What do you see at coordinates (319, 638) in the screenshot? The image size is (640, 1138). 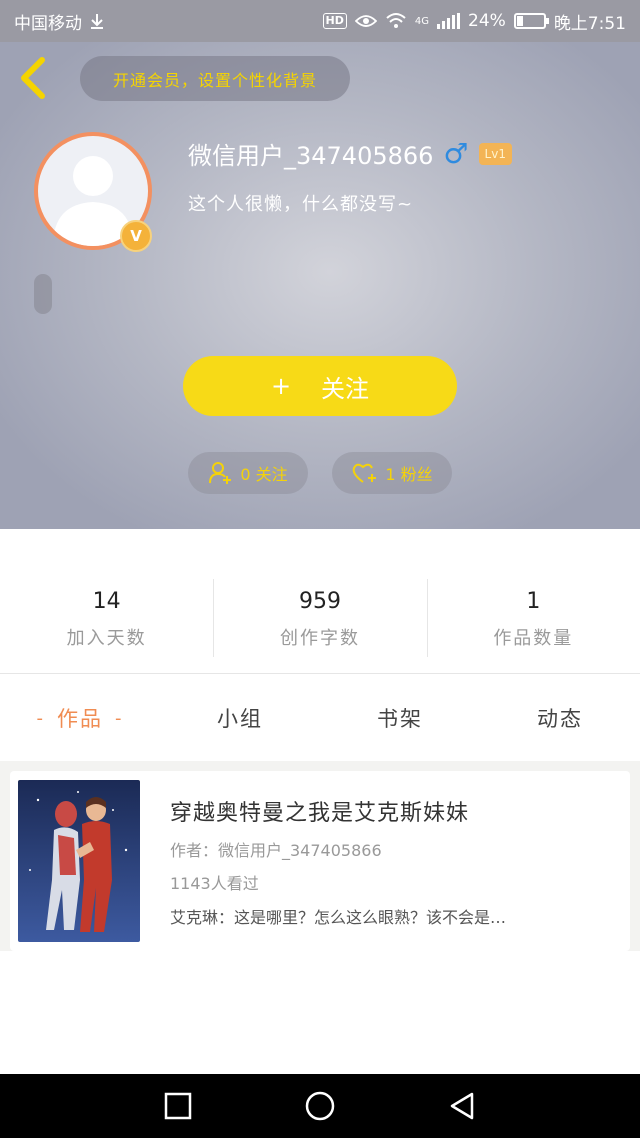 I see `stat-label: 创作字数` at bounding box center [319, 638].